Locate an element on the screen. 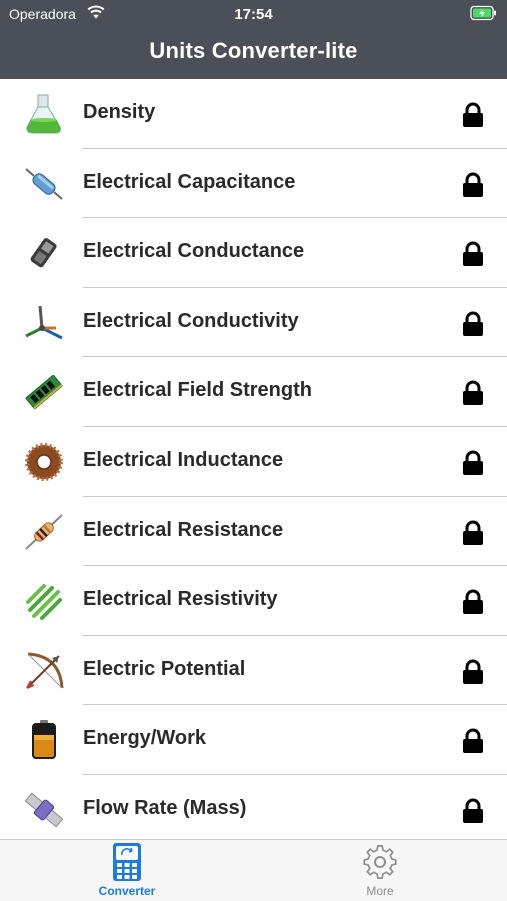 This screenshot has width=507, height=901. tab-more: More is located at coordinates (380, 870).